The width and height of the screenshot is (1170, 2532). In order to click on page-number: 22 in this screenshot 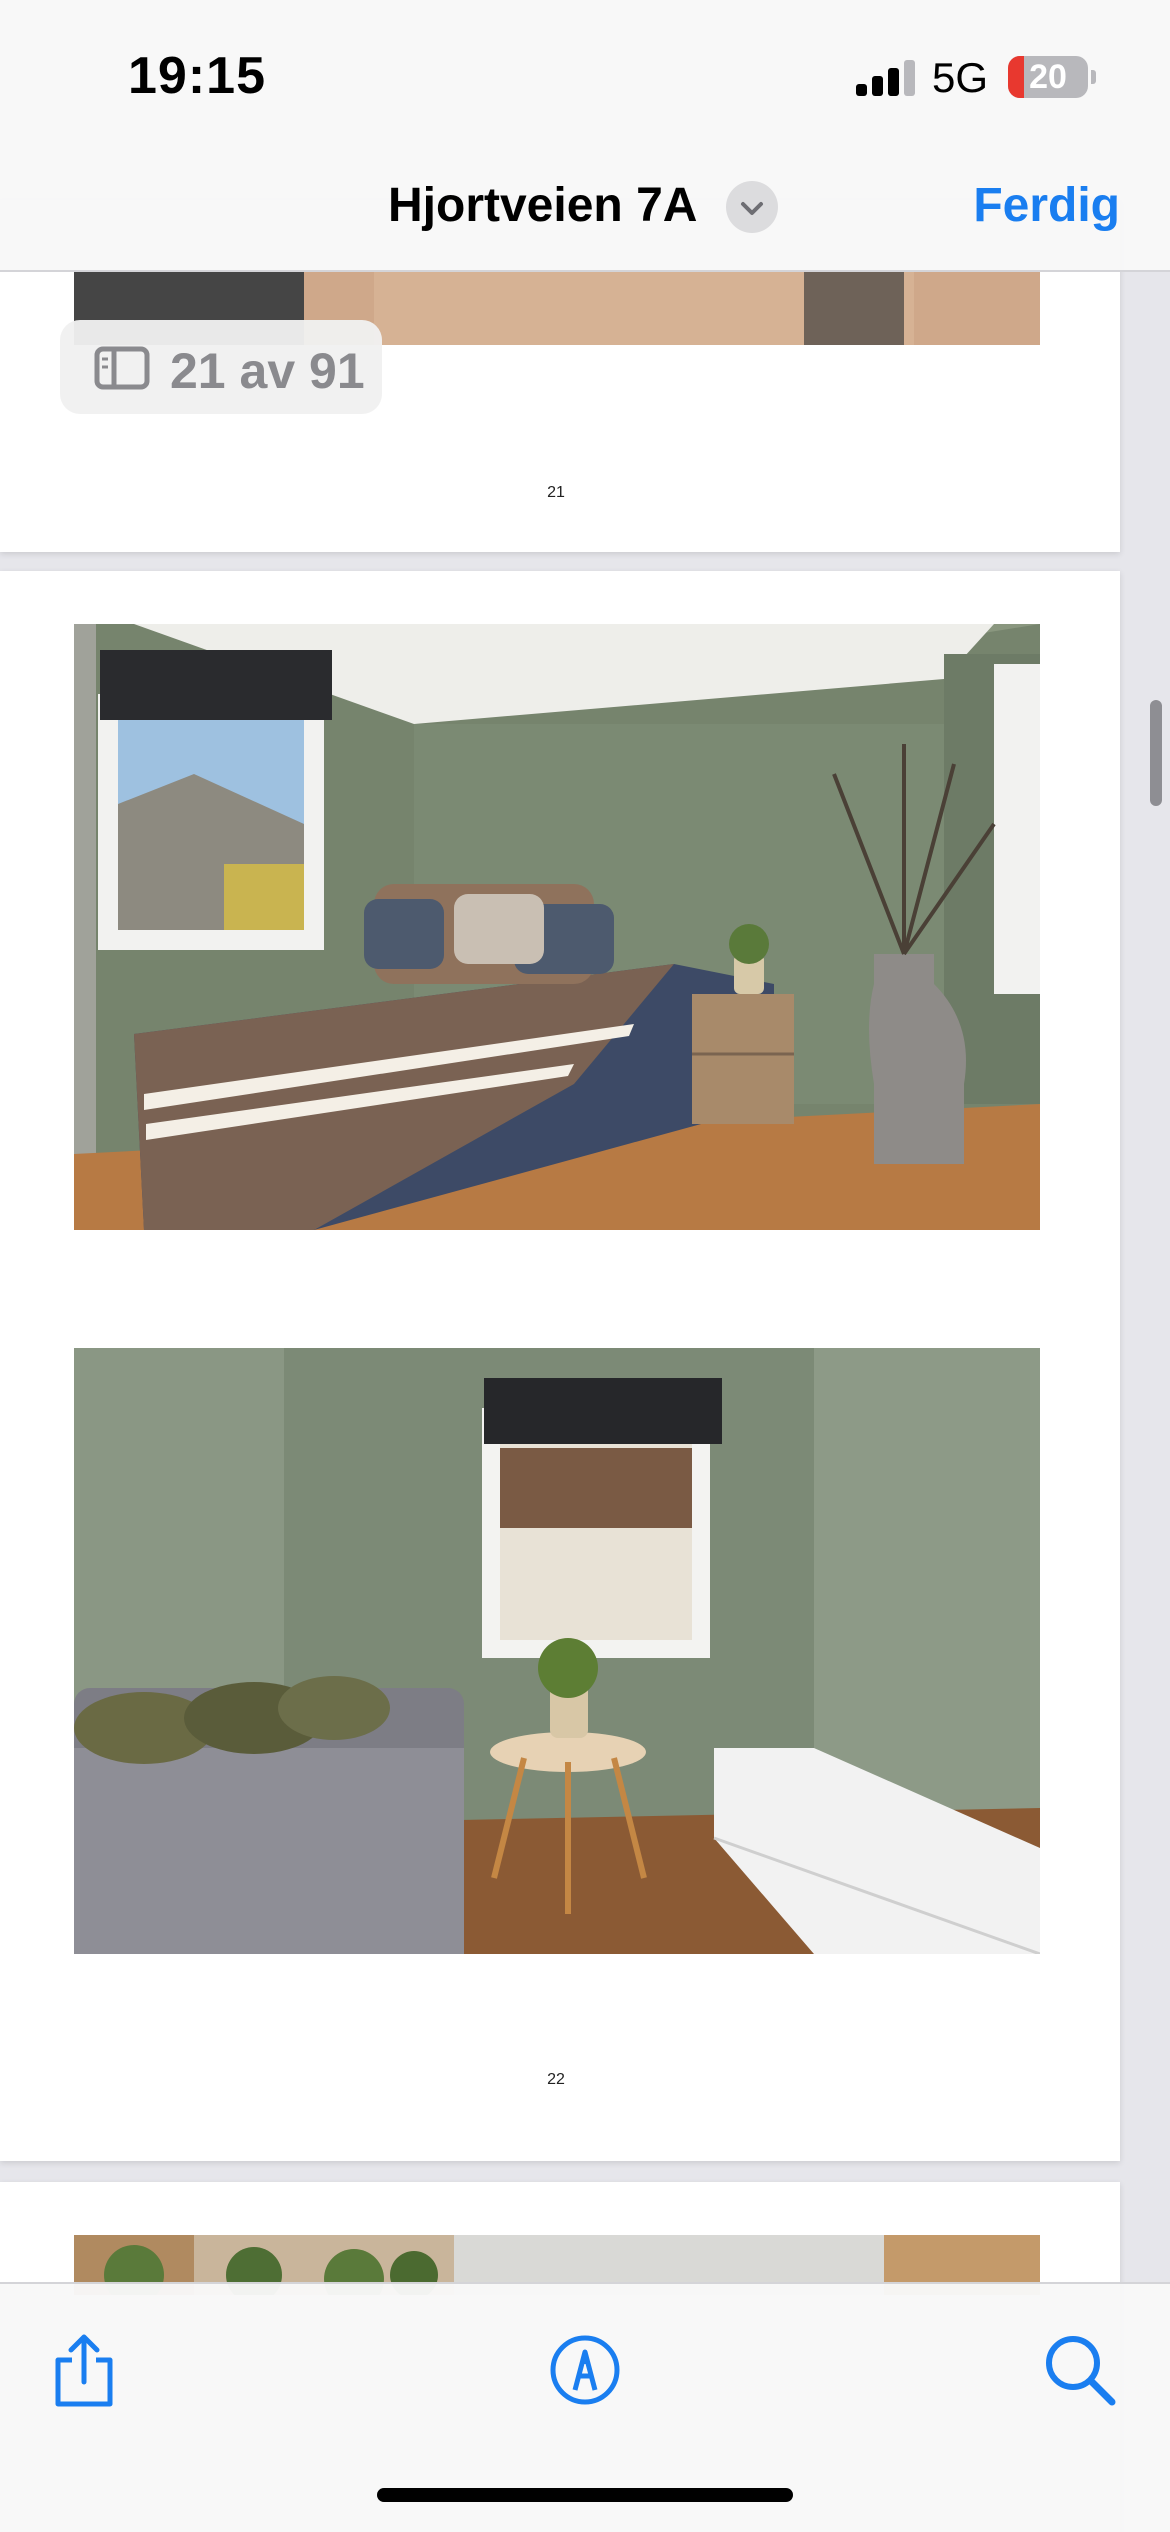, I will do `click(556, 2079)`.